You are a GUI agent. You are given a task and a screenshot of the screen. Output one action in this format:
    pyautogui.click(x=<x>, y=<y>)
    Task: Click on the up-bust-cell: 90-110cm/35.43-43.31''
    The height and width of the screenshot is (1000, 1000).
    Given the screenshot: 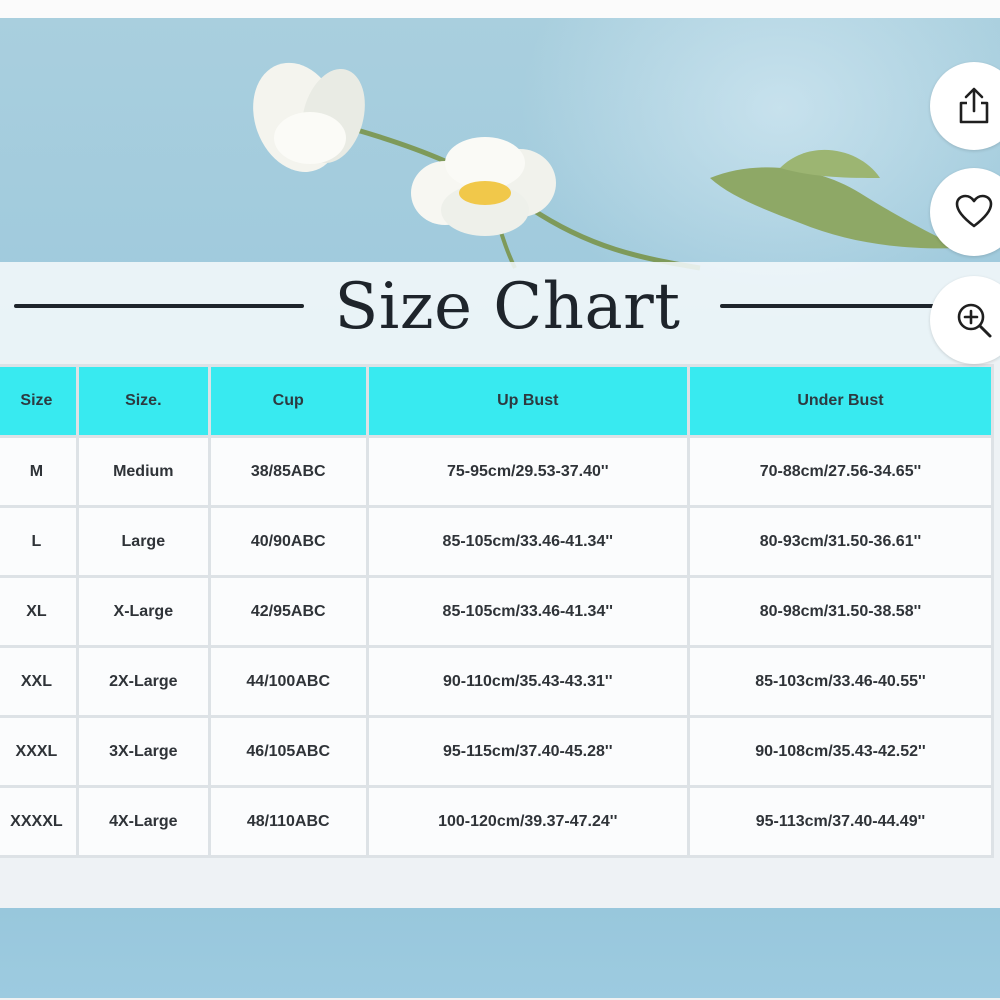 What is the action you would take?
    pyautogui.click(x=527, y=681)
    